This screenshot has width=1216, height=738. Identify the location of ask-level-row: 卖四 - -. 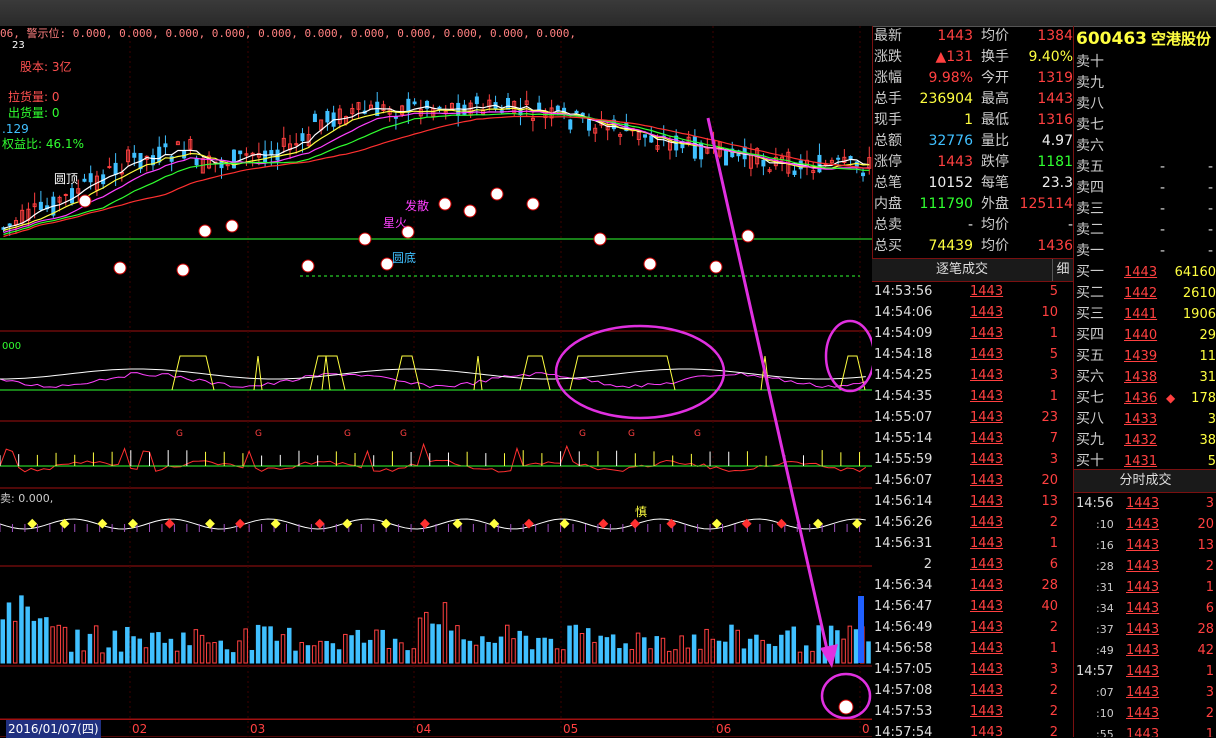
(1145, 188).